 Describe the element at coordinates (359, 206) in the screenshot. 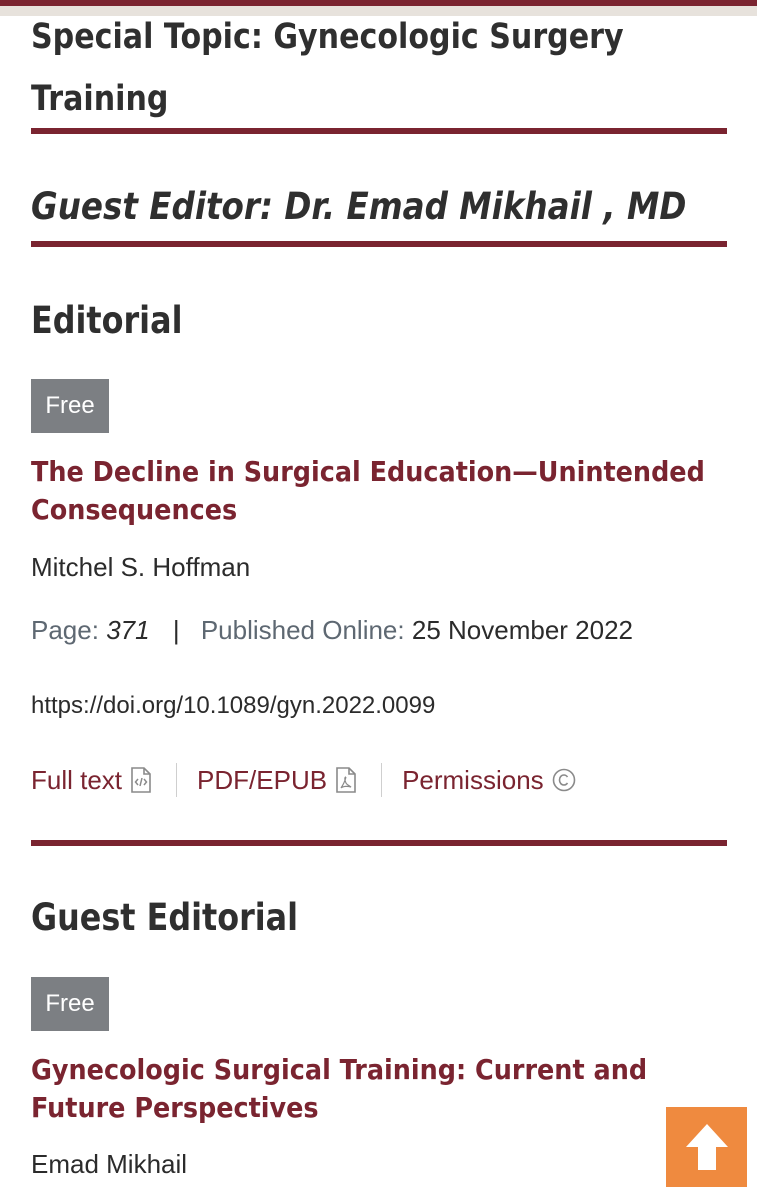

I see `guest-editor-heading: Guest Editor: Dr. Emad Mikhail , MD` at that location.